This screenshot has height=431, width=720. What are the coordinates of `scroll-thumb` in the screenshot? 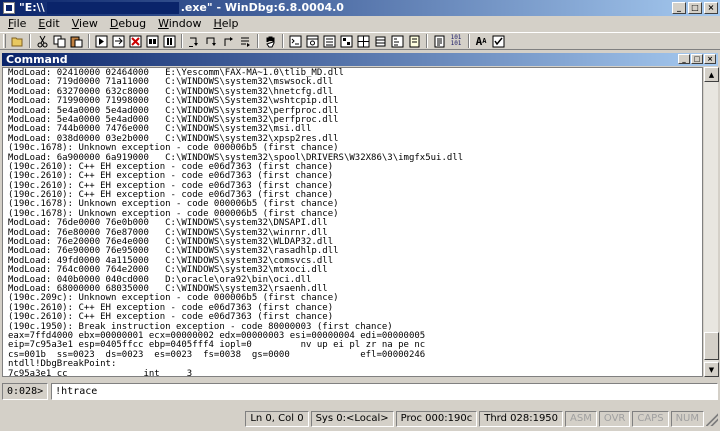 It's located at (711, 346).